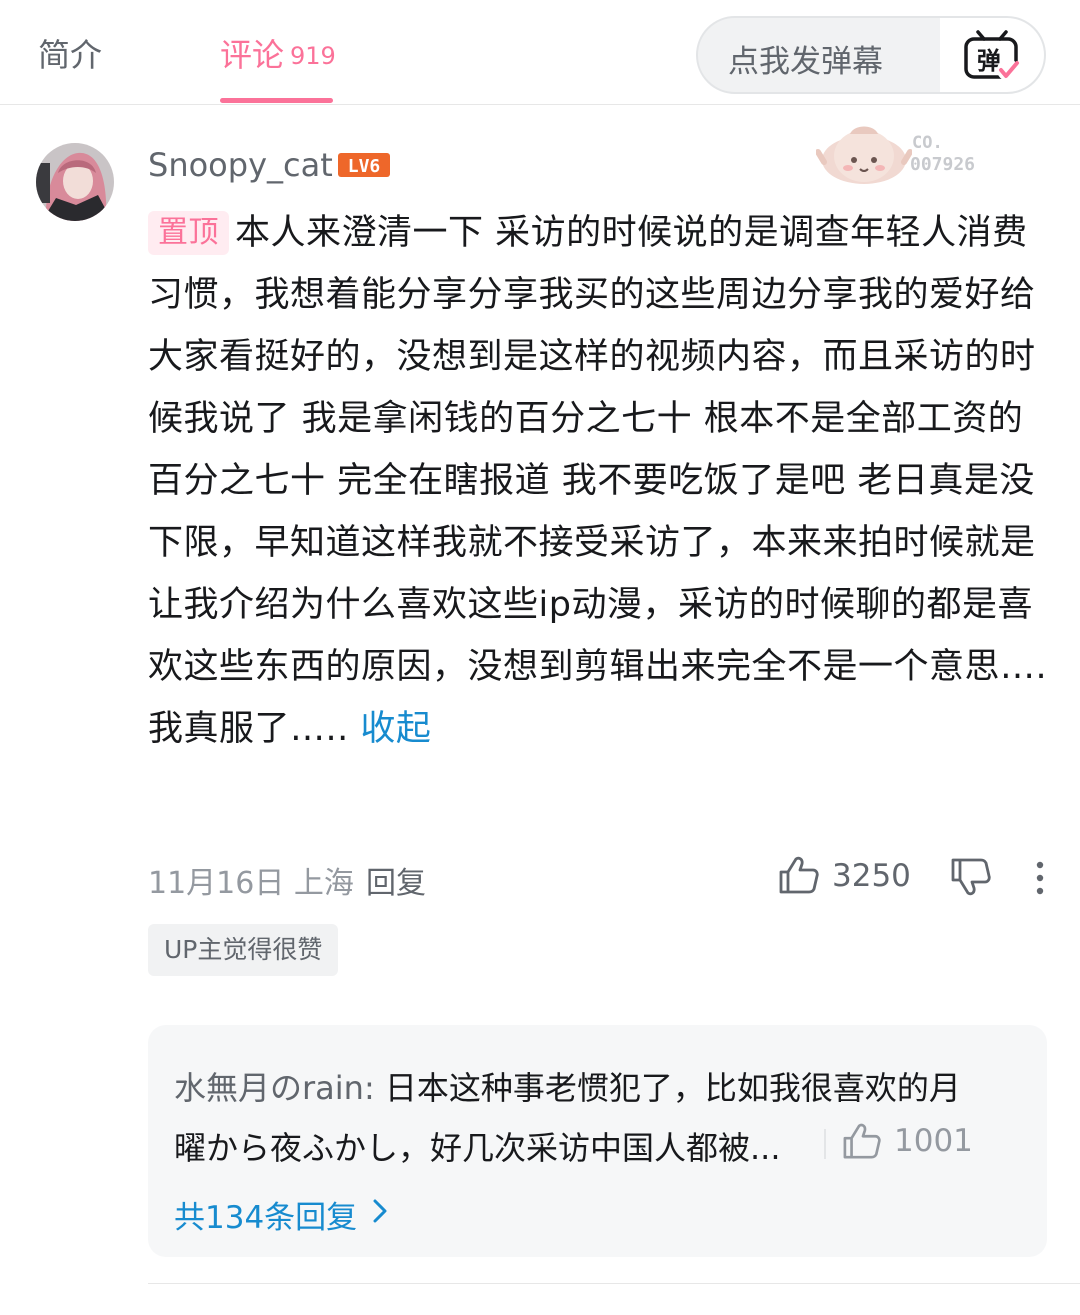 This screenshot has width=1080, height=1315. What do you see at coordinates (927, 143) in the screenshot?
I see `svg-text: CO.` at bounding box center [927, 143].